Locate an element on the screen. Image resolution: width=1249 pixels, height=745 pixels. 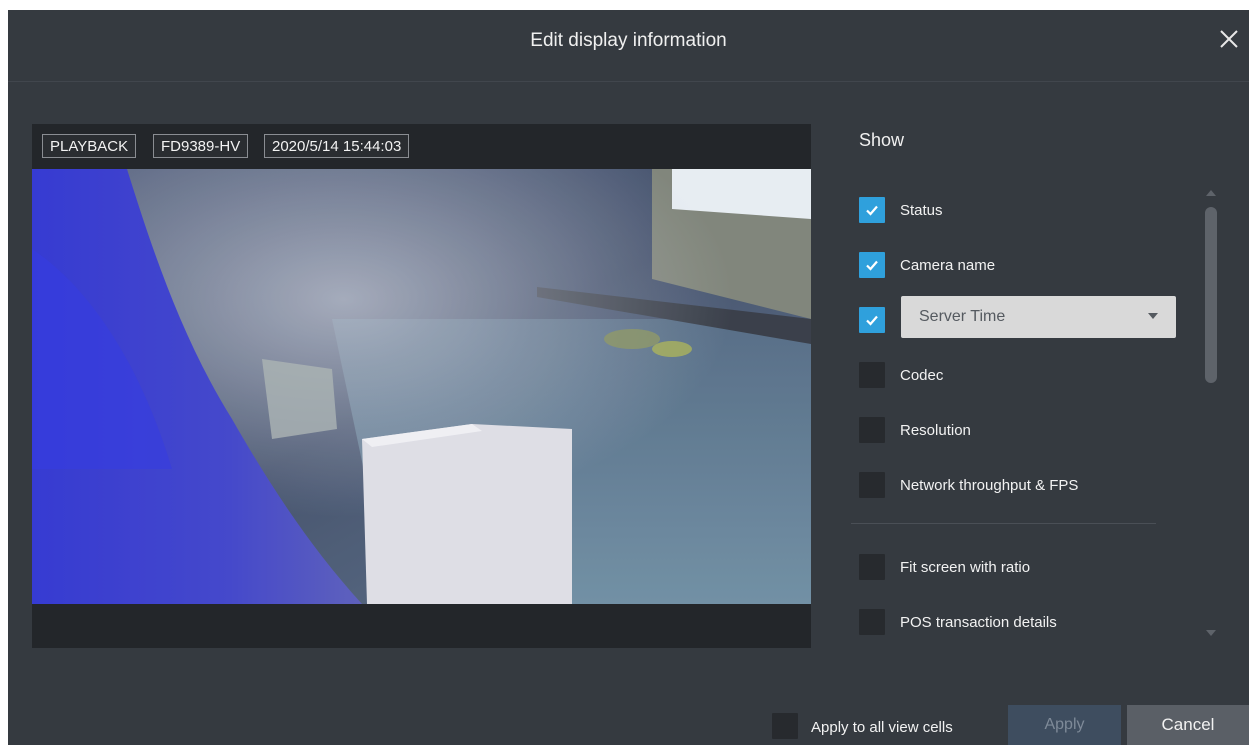
network-throughput-checkbox is located at coordinates (872, 485).